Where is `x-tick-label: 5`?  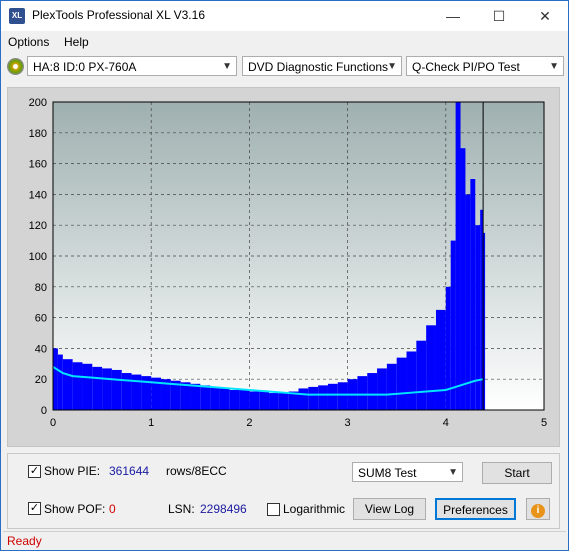
x-tick-label: 5 is located at coordinates (544, 423).